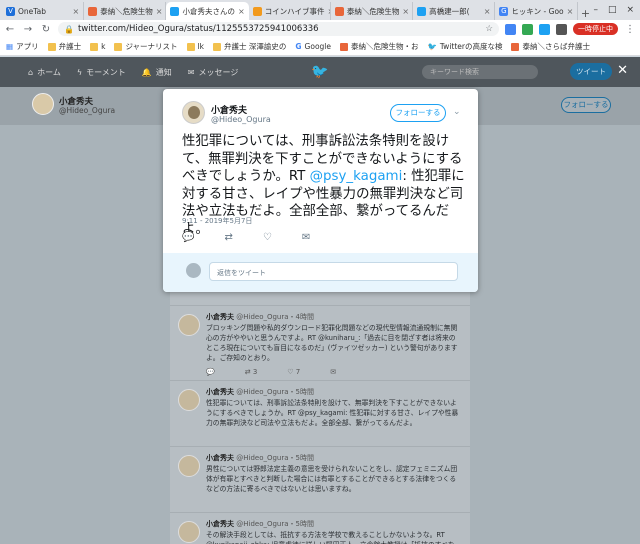 The width and height of the screenshot is (640, 544). I want to click on browser-tab: V OneTab ×, so click(43, 11).